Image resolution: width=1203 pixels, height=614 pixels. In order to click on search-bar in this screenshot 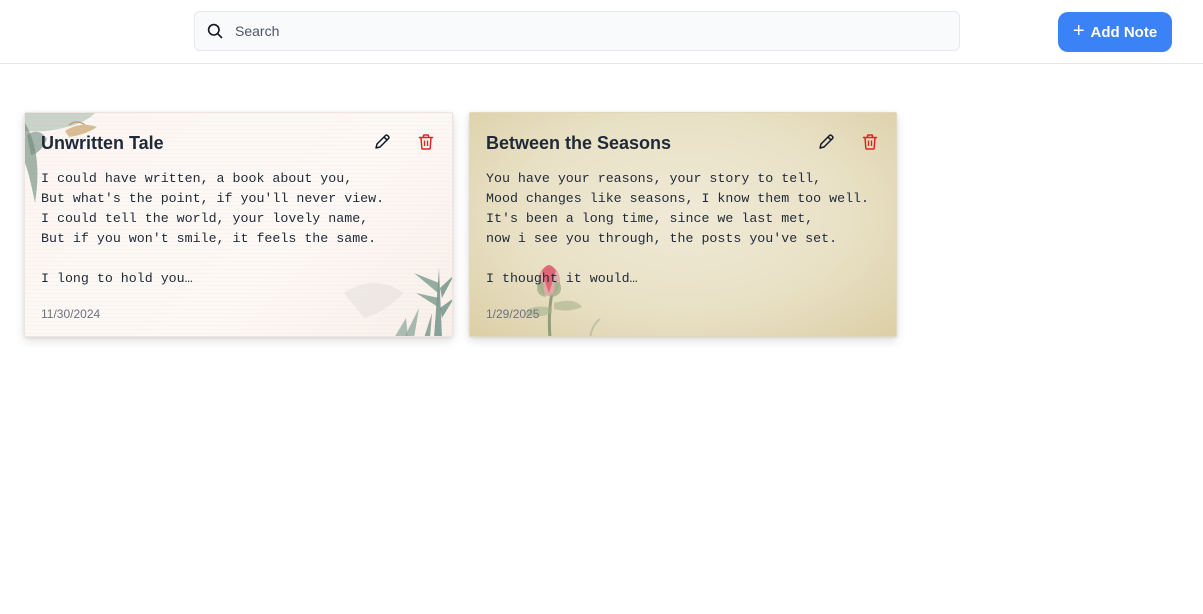, I will do `click(577, 31)`.